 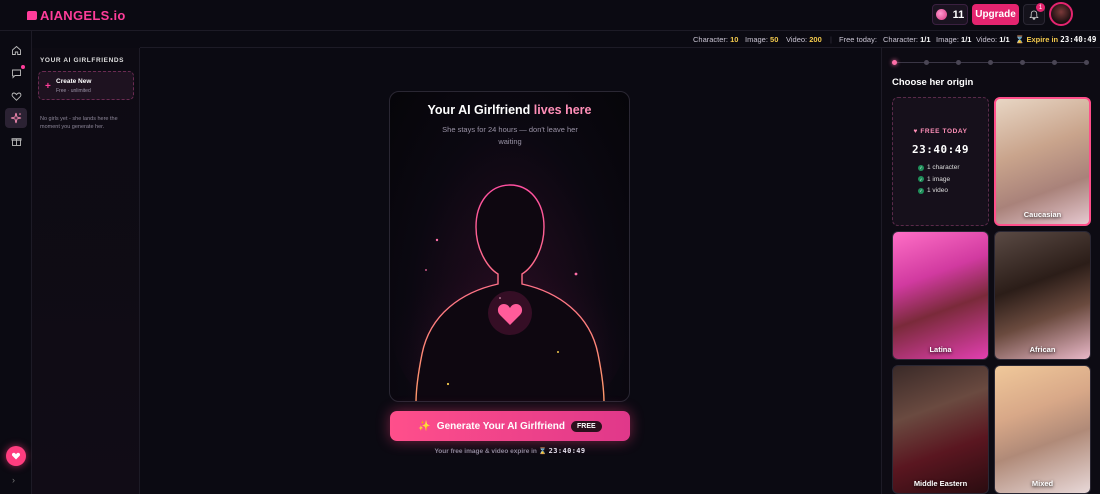 I want to click on gift-icon, so click(x=16, y=141).